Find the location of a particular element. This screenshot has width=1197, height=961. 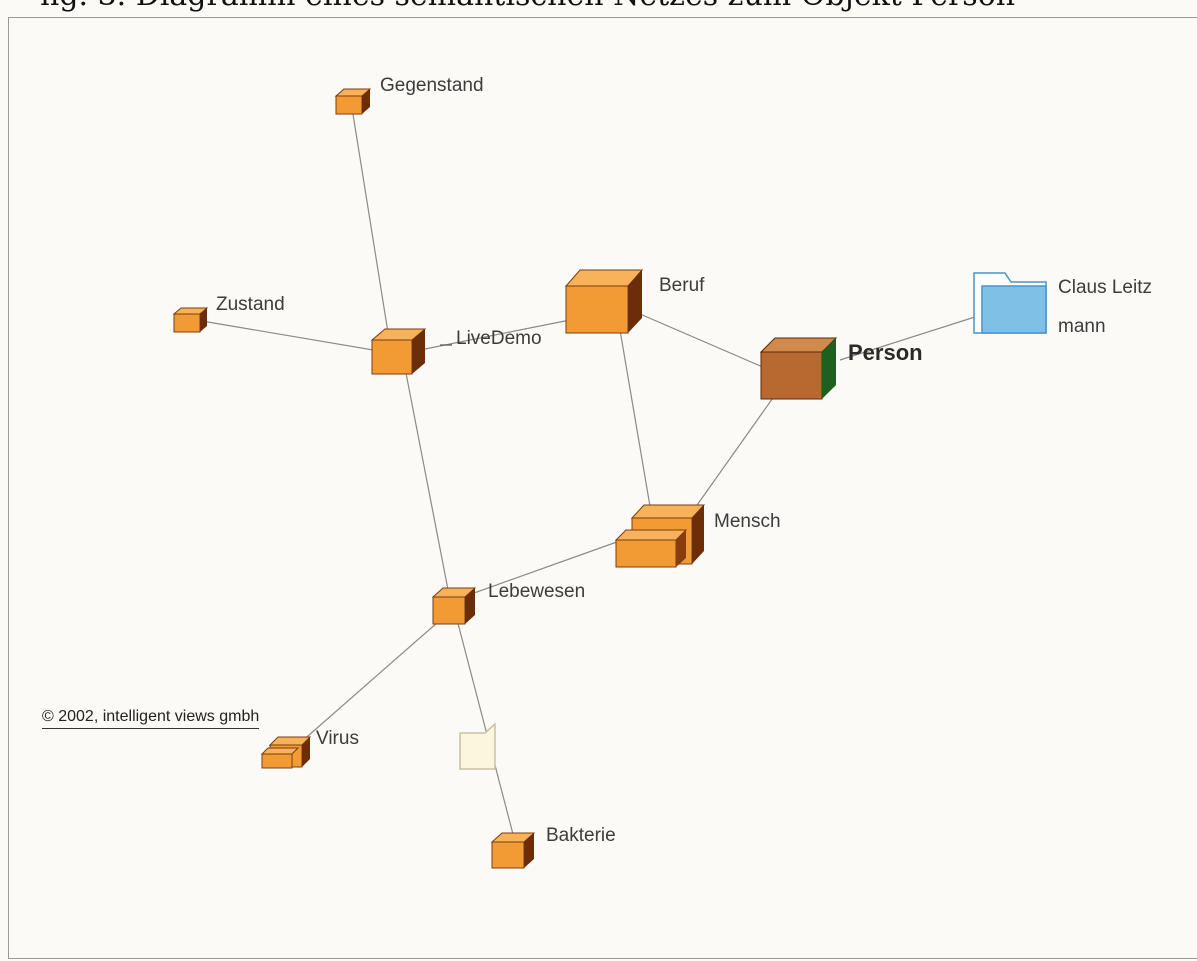

node-livedemo-label: LiveDemo is located at coordinates (499, 338).